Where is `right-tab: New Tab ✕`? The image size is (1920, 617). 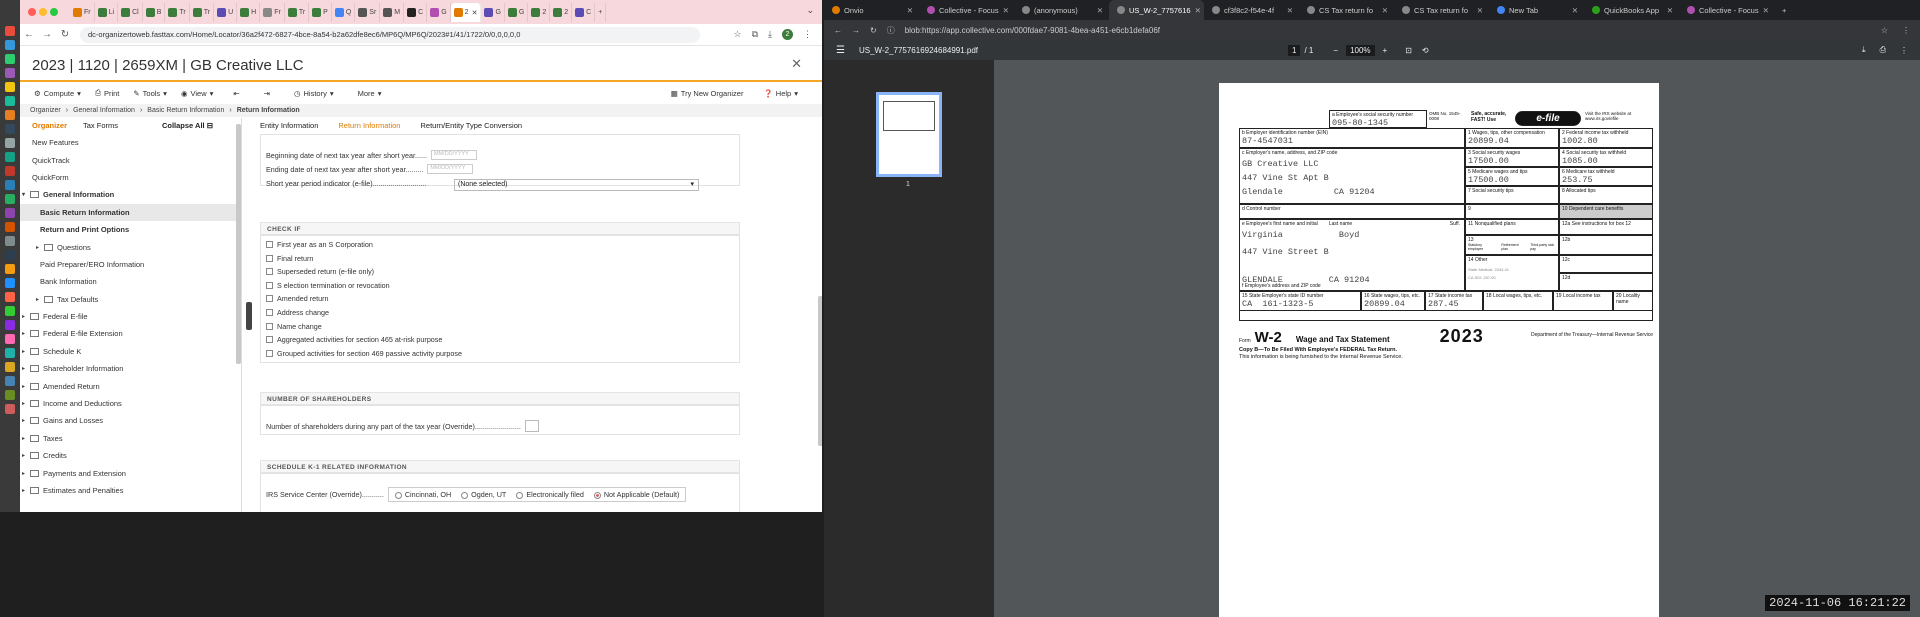 right-tab: New Tab ✕ is located at coordinates (1536, 10).